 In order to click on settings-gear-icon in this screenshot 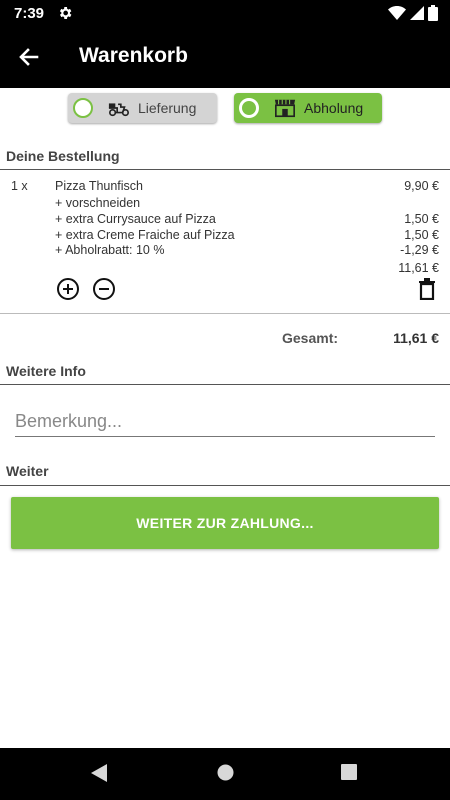, I will do `click(65, 13)`.